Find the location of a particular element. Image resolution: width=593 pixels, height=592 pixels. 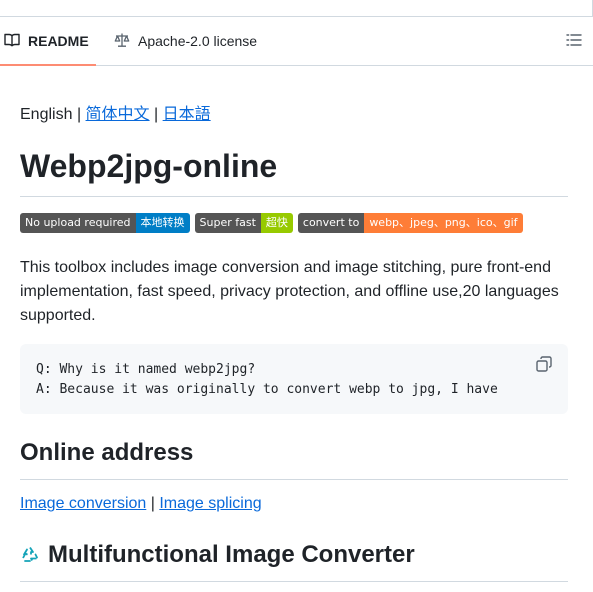

converter-heading-row: Multifunctional Image Converter is located at coordinates (294, 561).